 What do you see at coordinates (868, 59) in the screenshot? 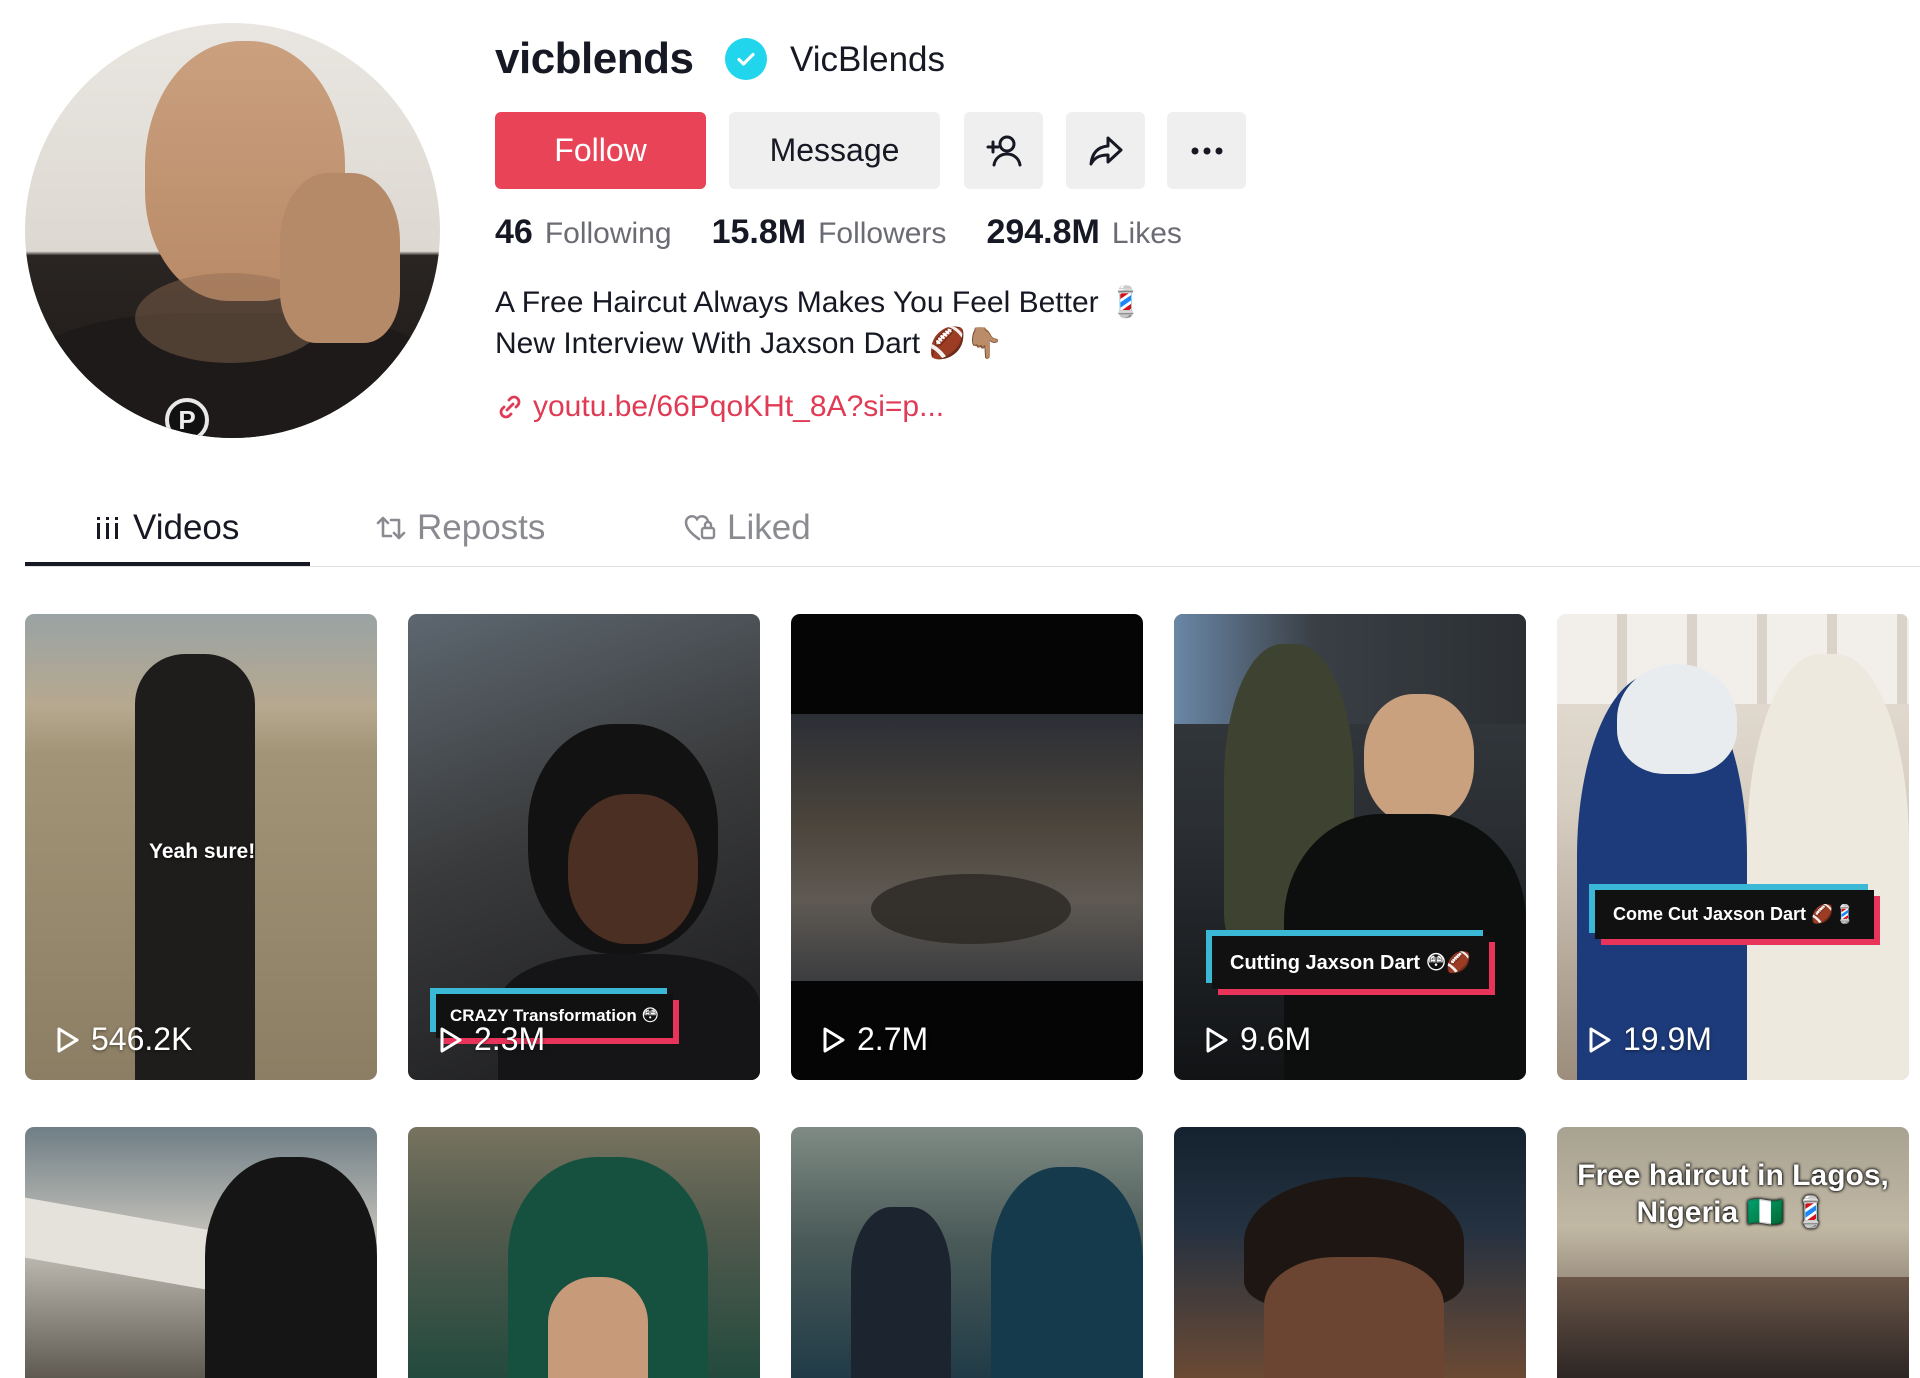
I see `profile-display-name: VicBlends` at bounding box center [868, 59].